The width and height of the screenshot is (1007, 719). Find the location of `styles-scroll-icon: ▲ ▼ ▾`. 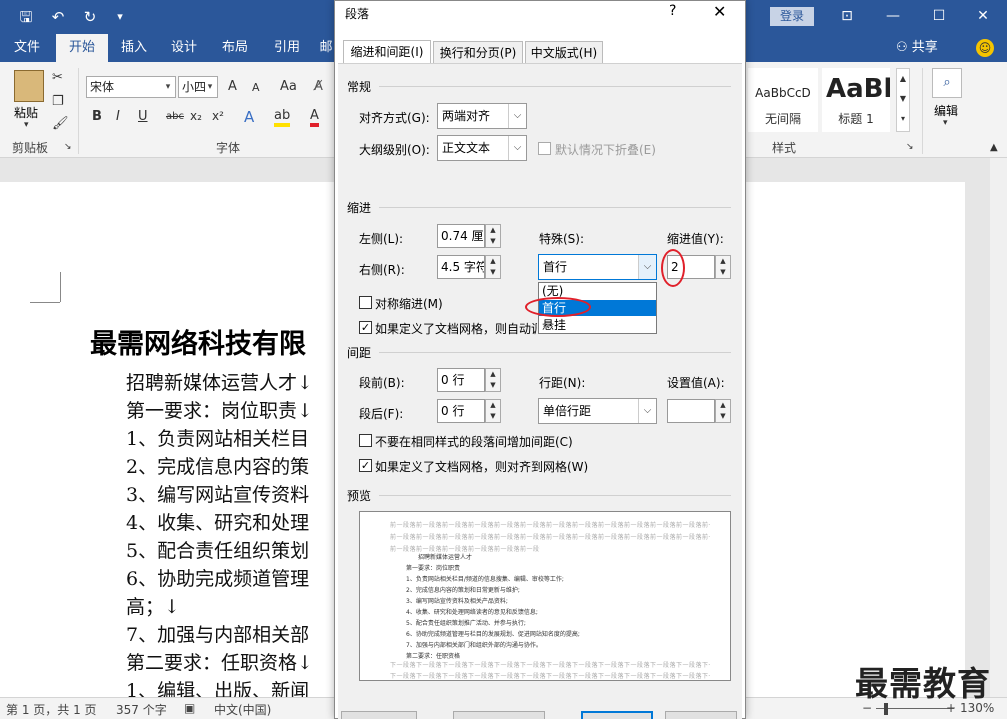

styles-scroll-icon: ▲ ▼ ▾ is located at coordinates (903, 100).